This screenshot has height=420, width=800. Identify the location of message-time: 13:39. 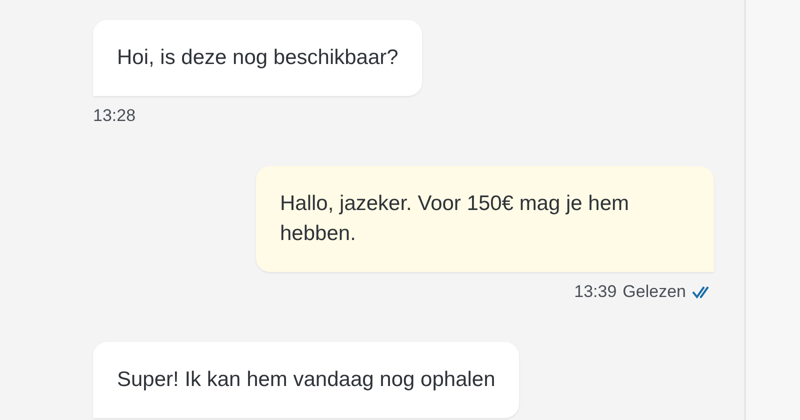
(595, 292).